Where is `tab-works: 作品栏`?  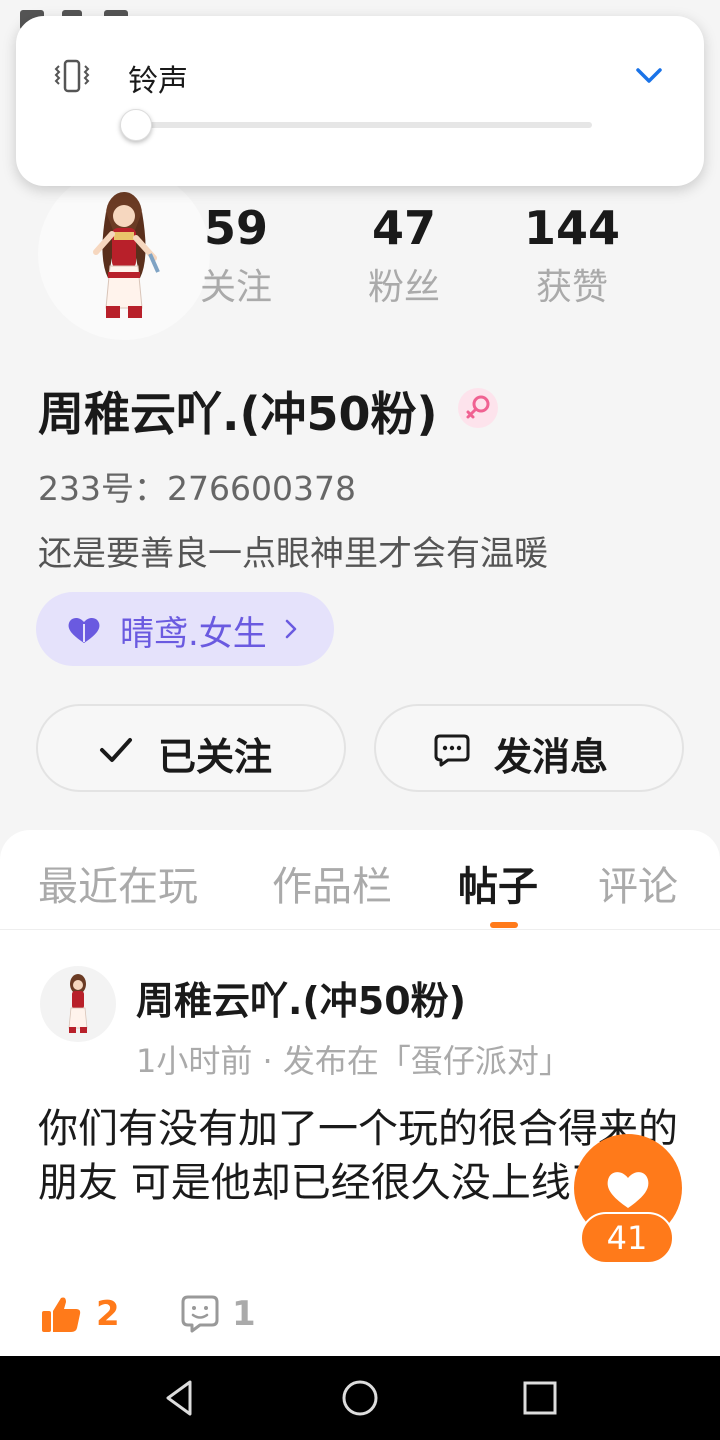
tab-works: 作品栏 is located at coordinates (332, 883).